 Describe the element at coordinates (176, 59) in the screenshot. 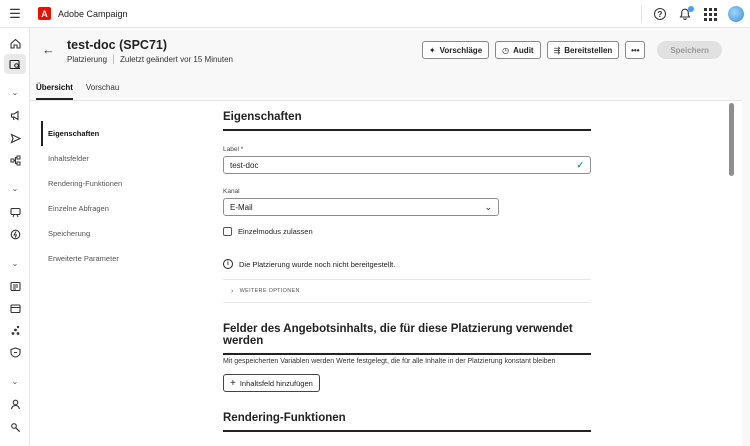

I see `last-modified: Zuletzt geändert vor 15 Minuten` at that location.